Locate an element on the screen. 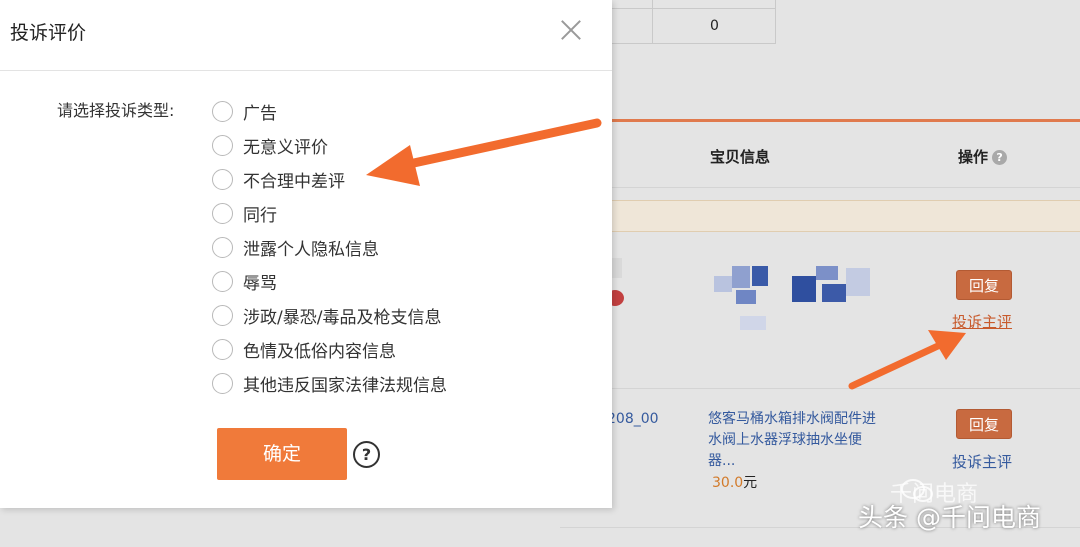 This screenshot has height=547, width=1080. option-pornographic: 色情及低俗内容信息 is located at coordinates (329, 349).